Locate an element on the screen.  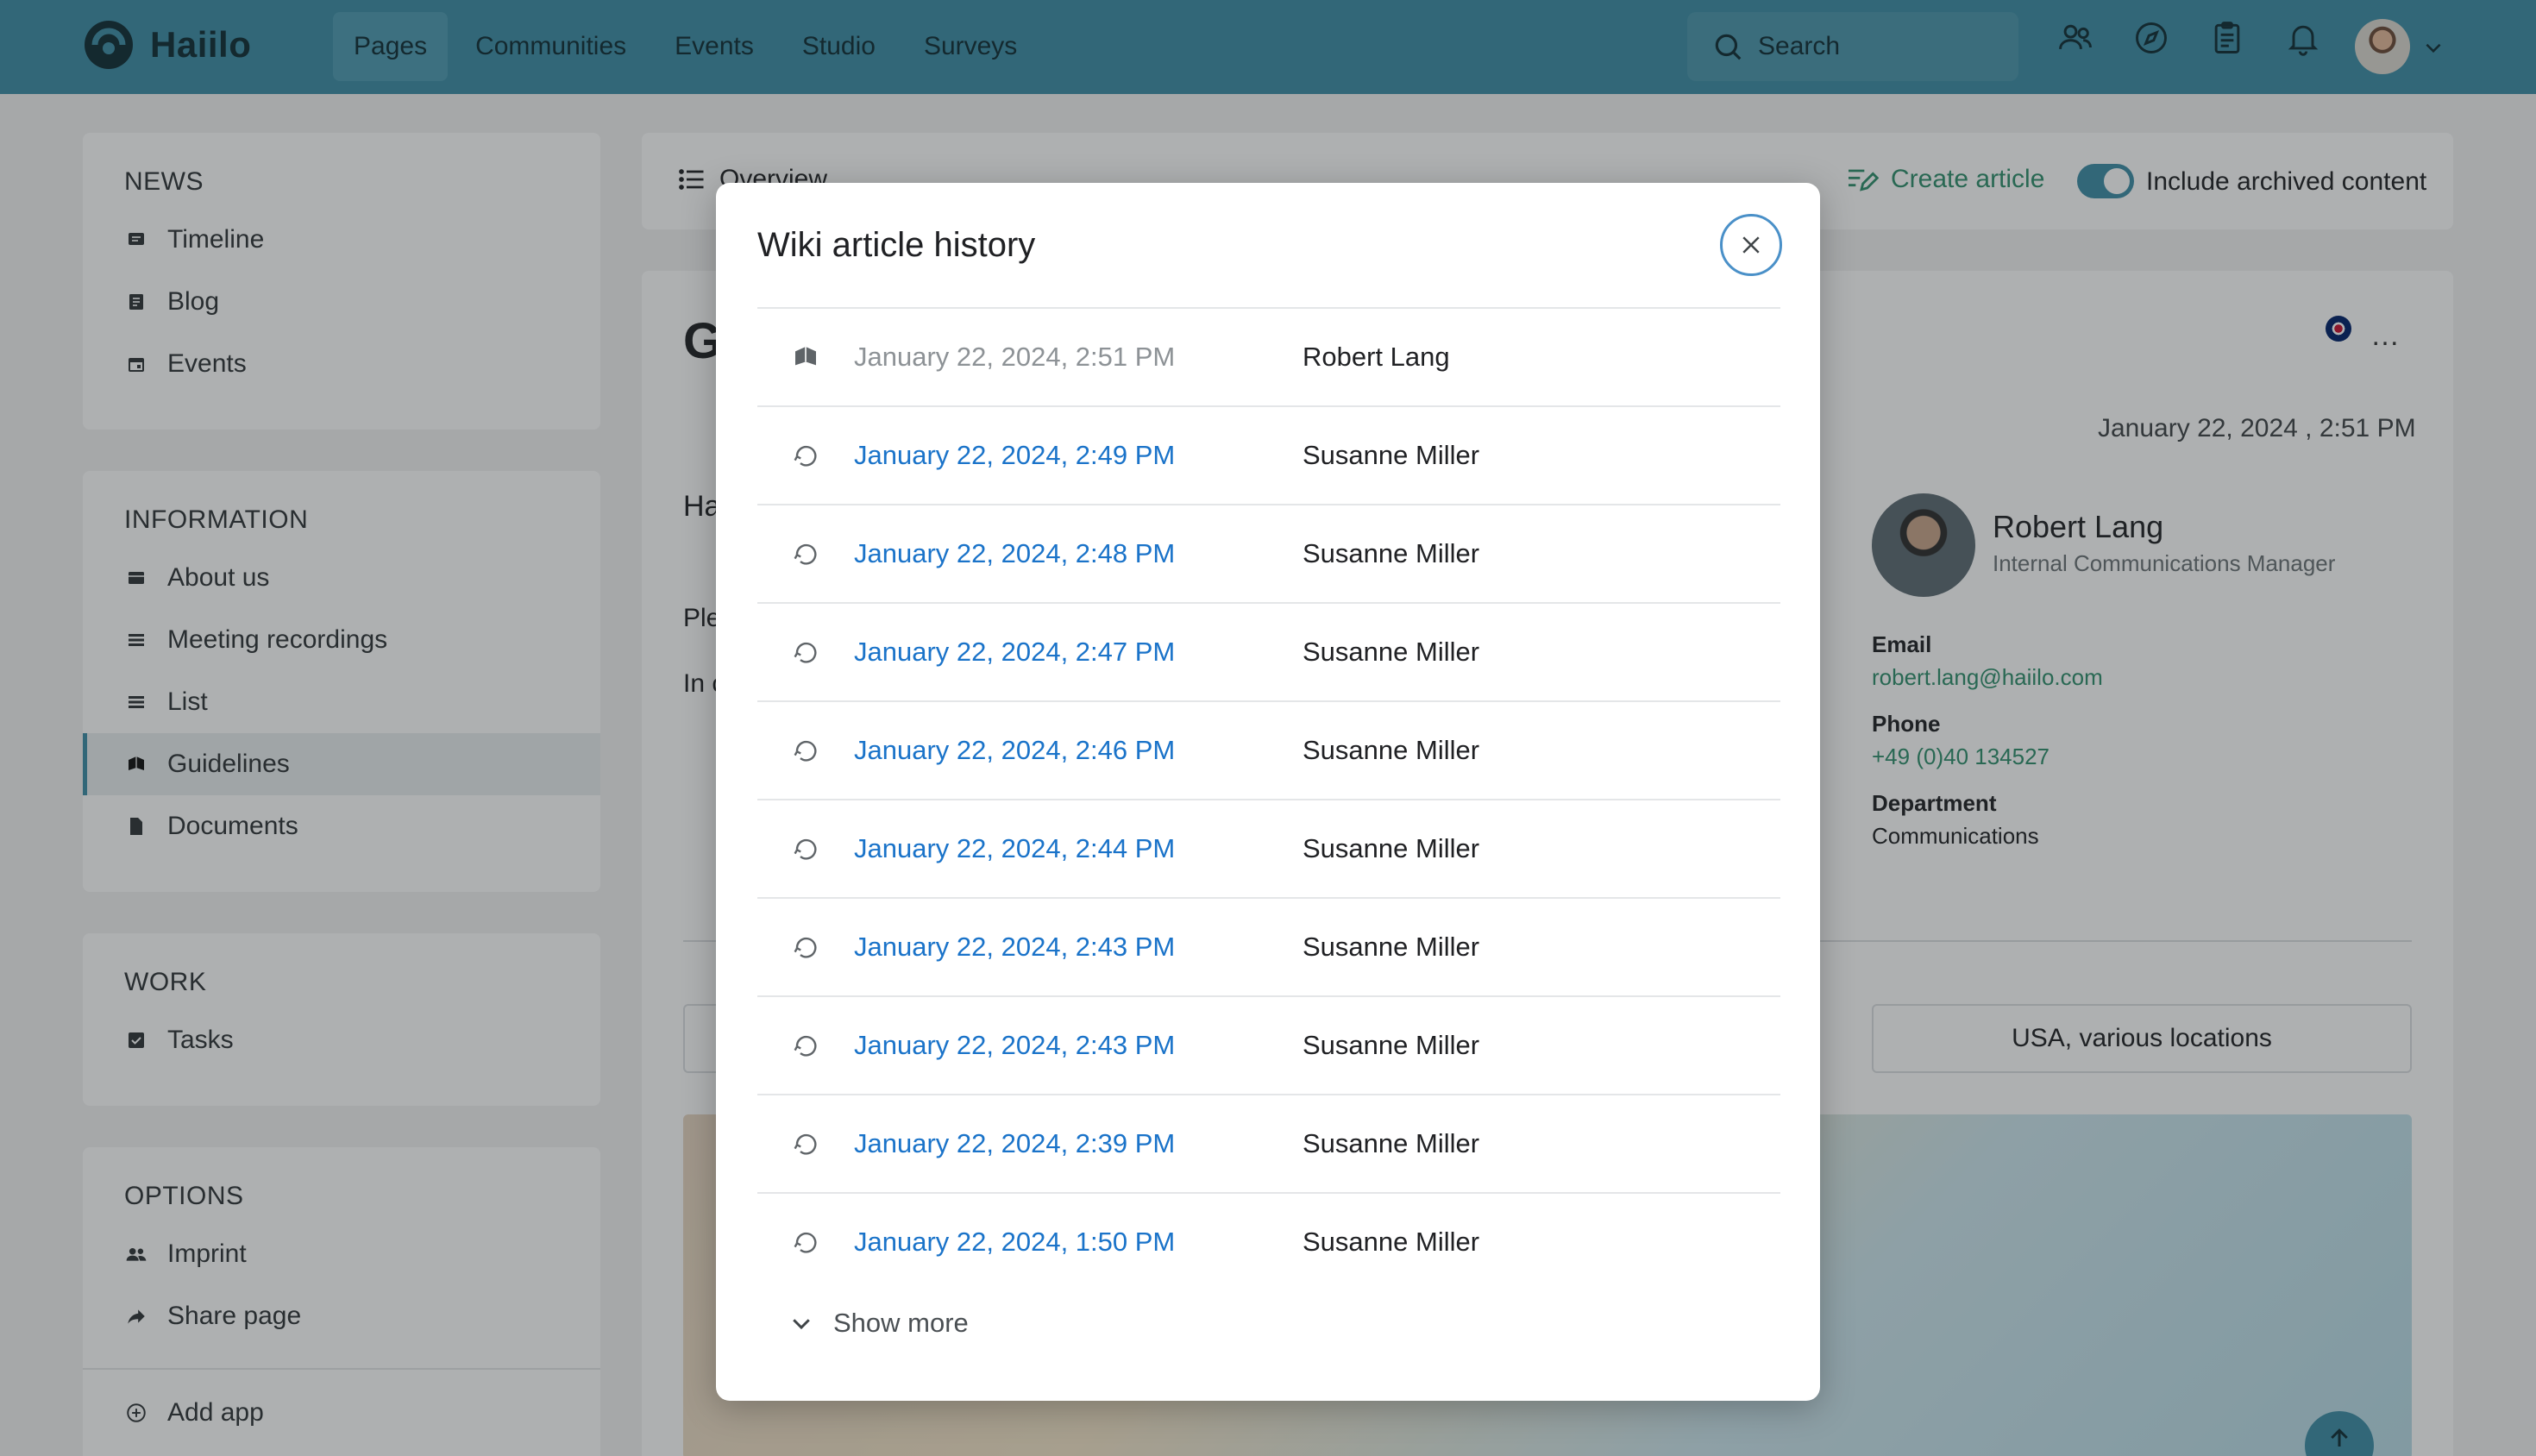
show-more-button: Show more is located at coordinates (863, 1323).